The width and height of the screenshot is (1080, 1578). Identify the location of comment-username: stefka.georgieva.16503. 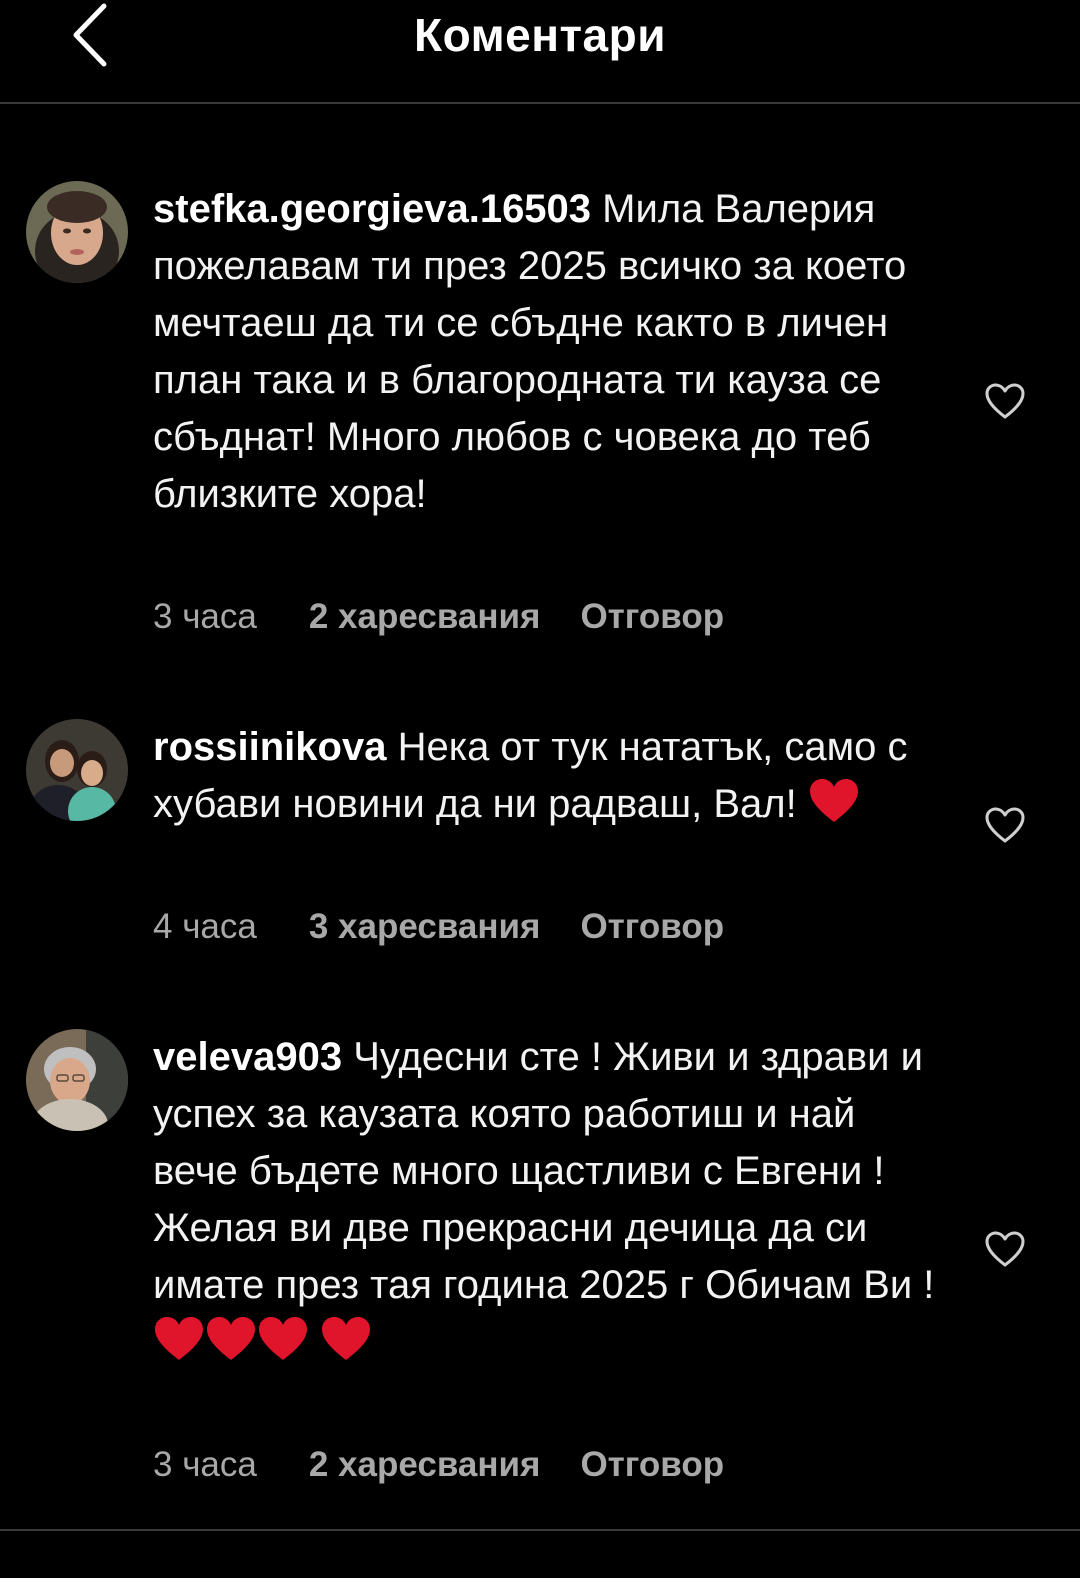
(372, 209).